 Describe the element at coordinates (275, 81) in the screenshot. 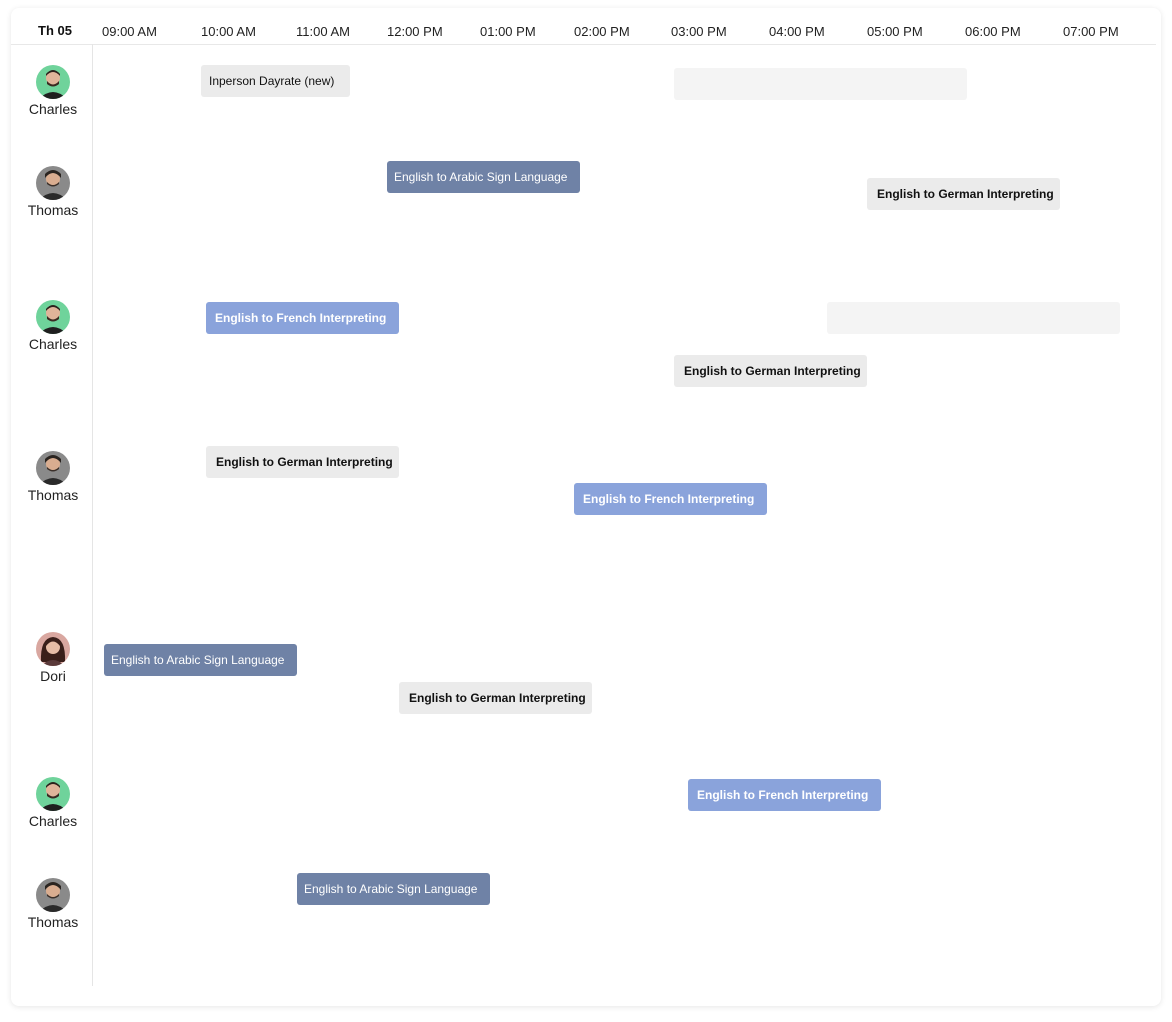

I see `event-block: Inperson Dayrate (new)` at that location.